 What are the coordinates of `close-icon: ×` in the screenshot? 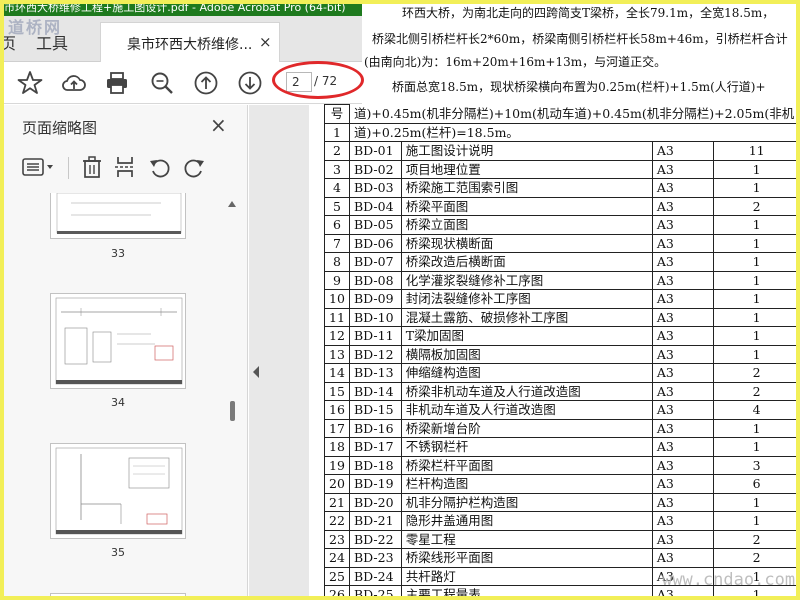 It's located at (265, 42).